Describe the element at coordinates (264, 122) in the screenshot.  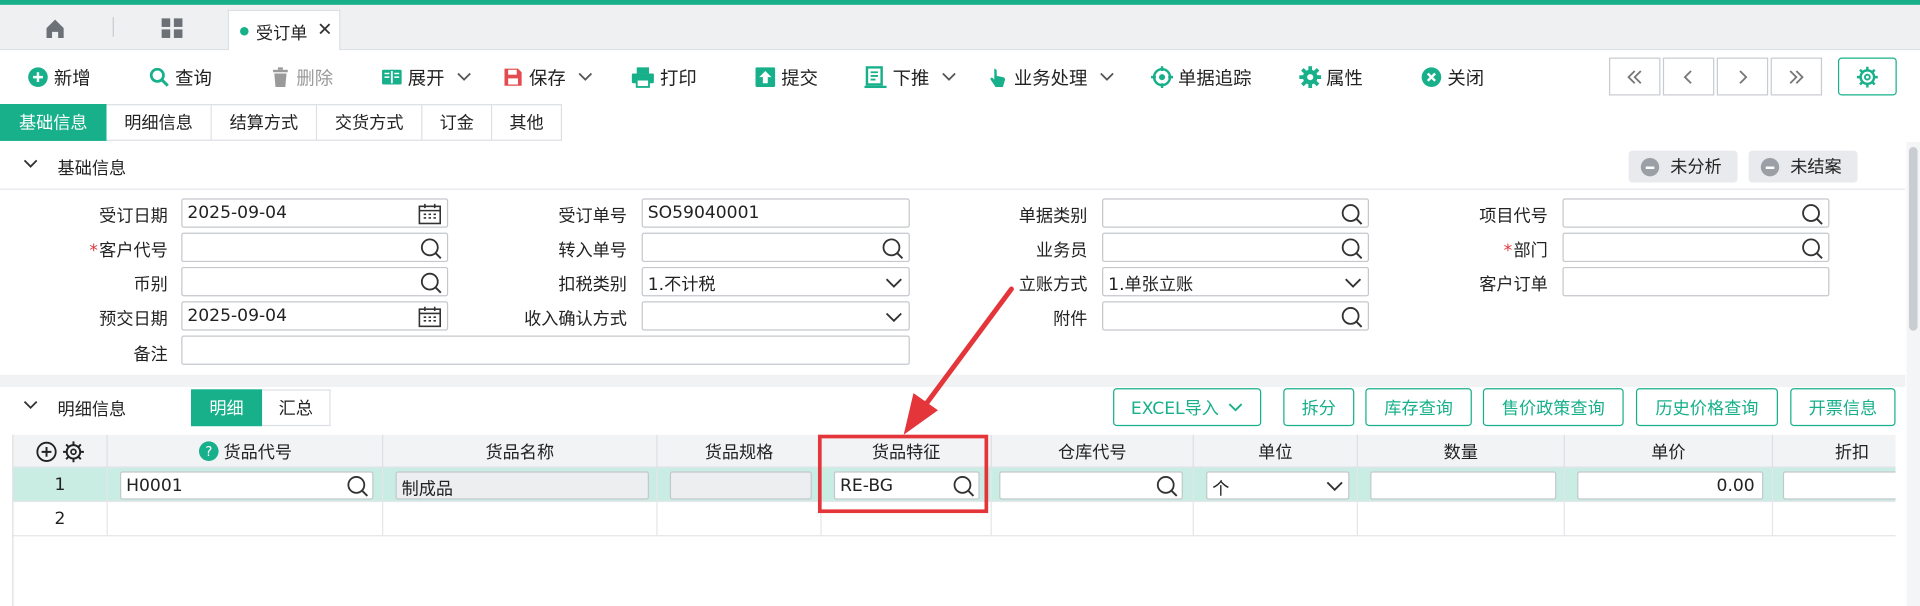
I see `tab-settlement: 结算方式` at that location.